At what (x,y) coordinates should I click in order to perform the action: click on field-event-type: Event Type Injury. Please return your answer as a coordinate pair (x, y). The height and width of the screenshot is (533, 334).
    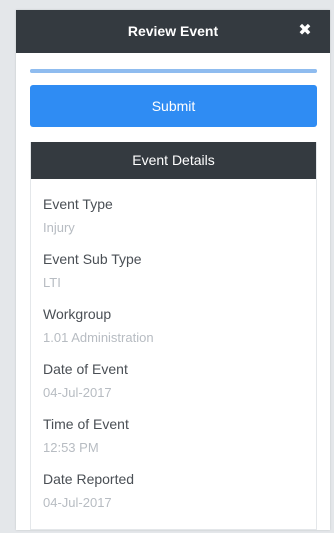
    Looking at the image, I should click on (179, 222).